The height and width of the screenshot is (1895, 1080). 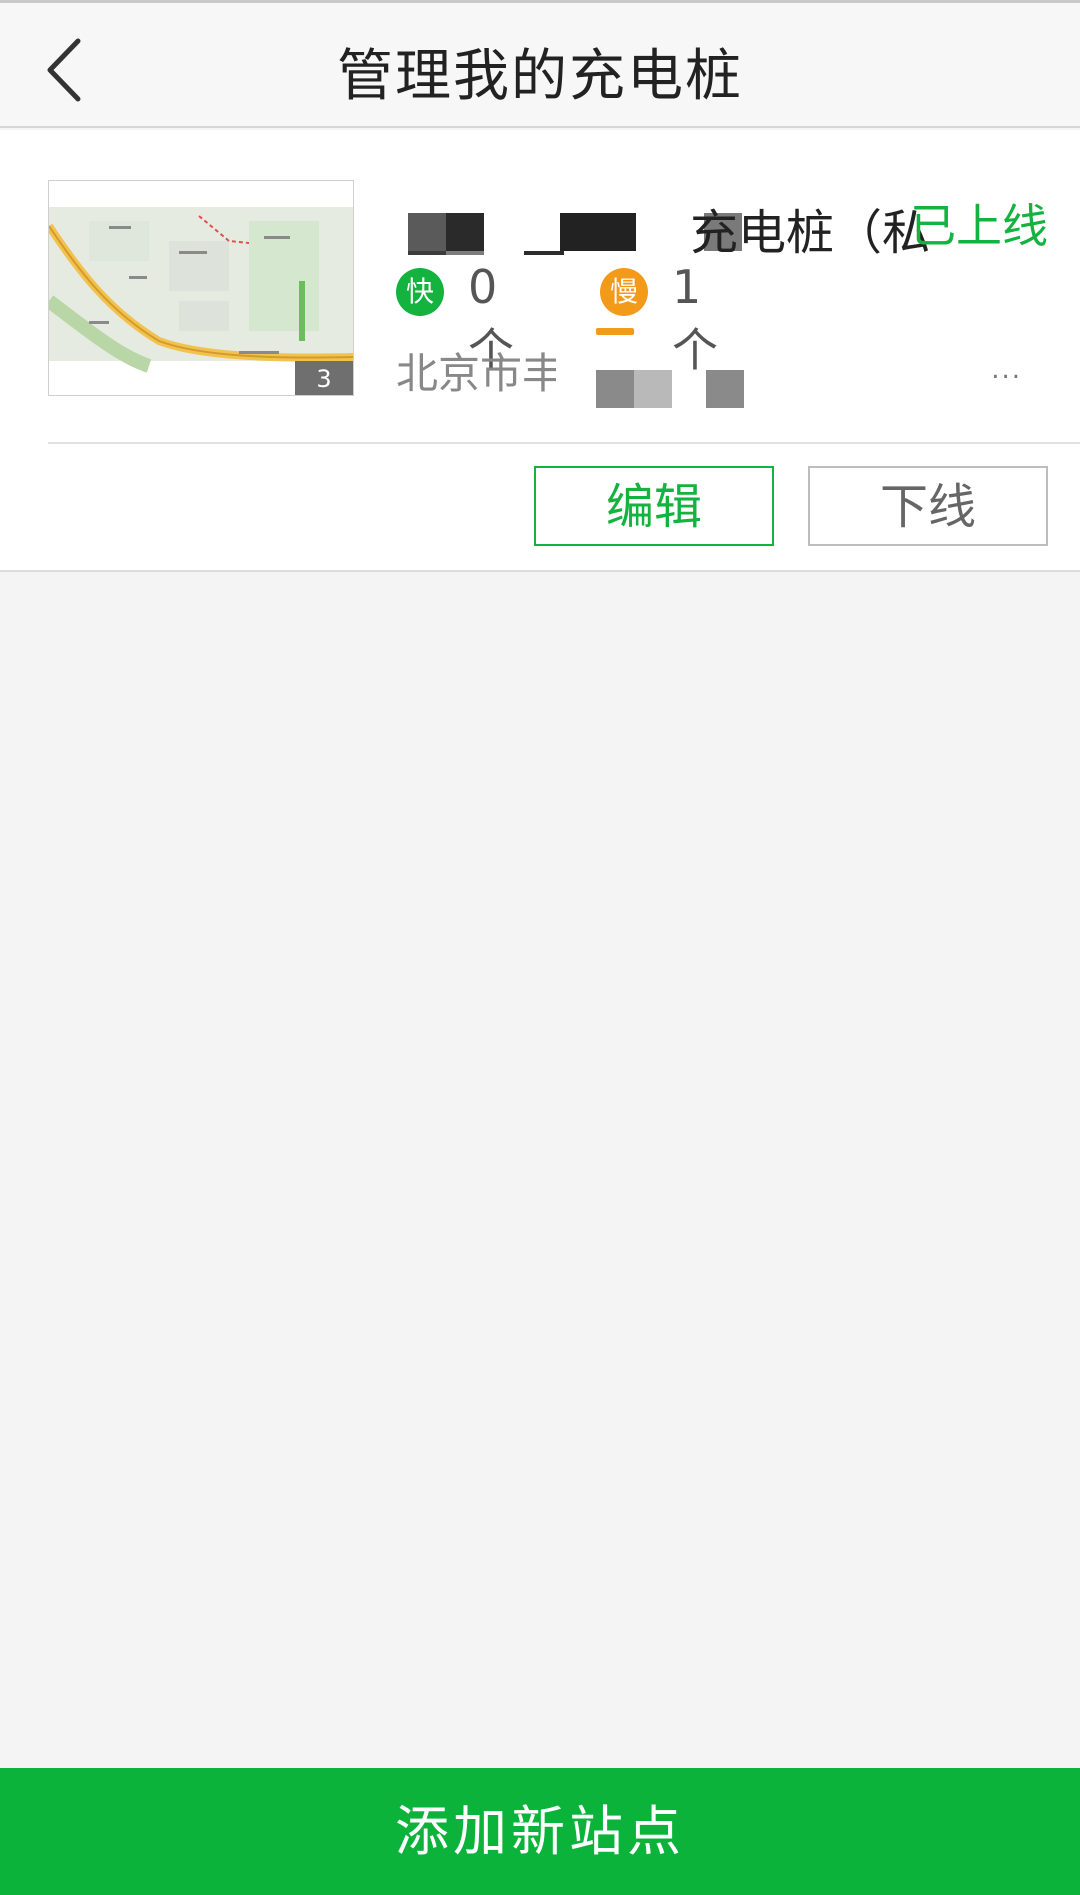 I want to click on page-title: 管理我的充电桩, so click(x=540, y=76).